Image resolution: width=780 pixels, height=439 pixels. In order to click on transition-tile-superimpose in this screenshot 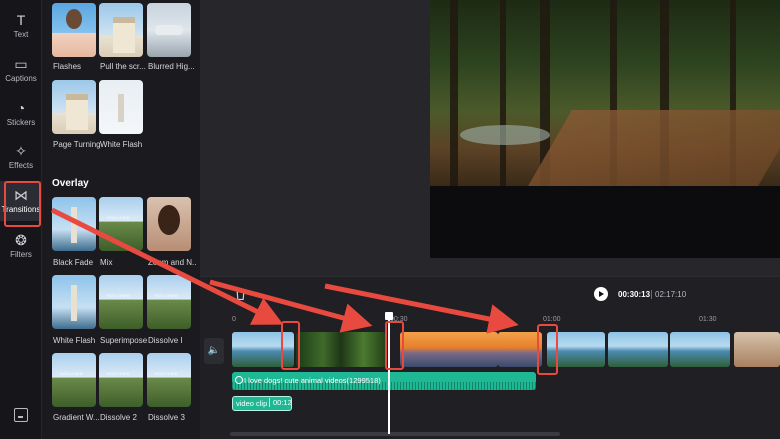, I will do `click(121, 302)`.